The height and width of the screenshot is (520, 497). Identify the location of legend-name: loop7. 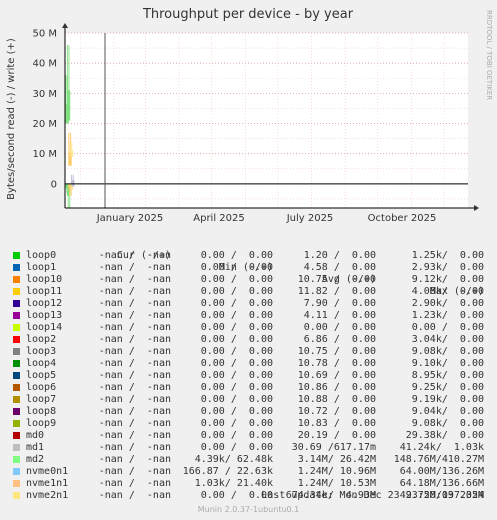
(41, 399).